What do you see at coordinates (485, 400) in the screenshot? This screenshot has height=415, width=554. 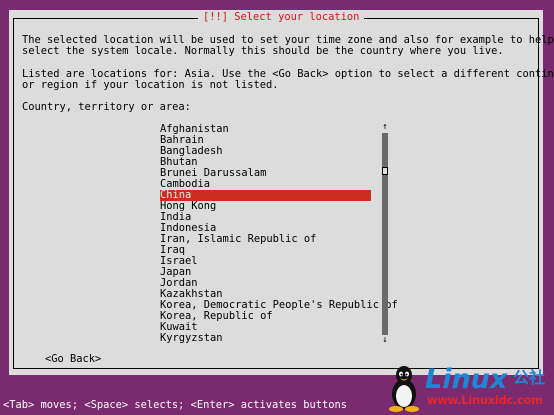 I see `watermark-url: www.Linuxidc.com` at bounding box center [485, 400].